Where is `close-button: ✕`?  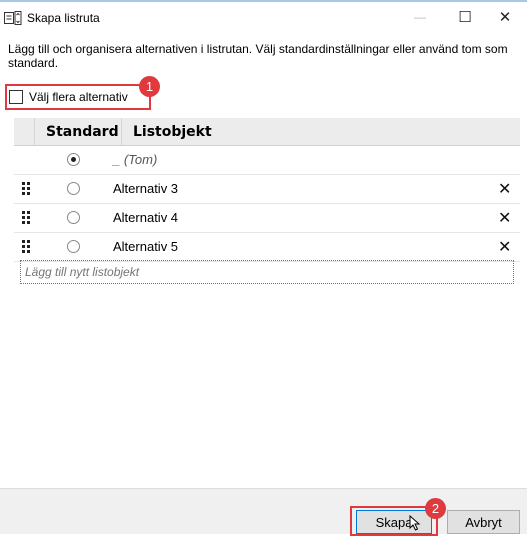
close-button: ✕ is located at coordinates (505, 17).